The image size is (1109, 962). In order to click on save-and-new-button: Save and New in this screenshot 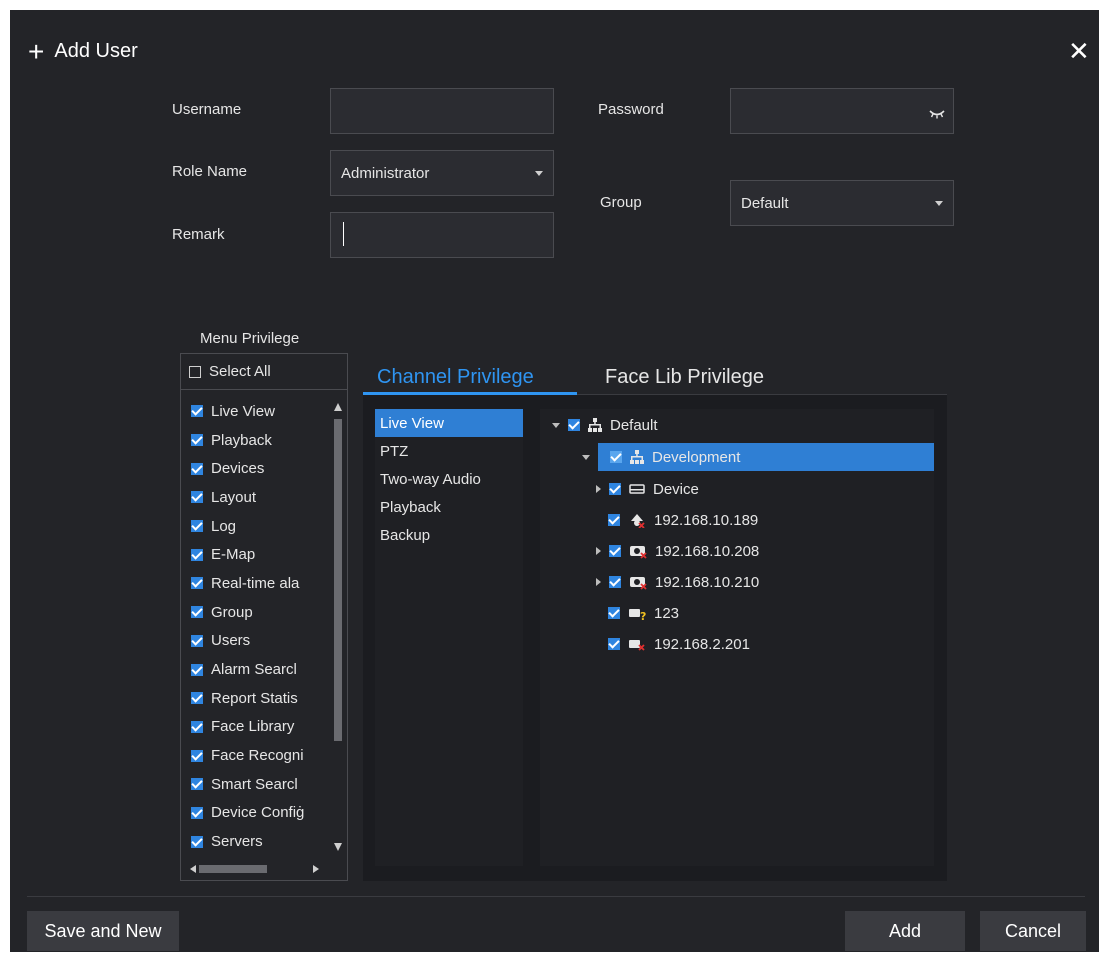, I will do `click(103, 931)`.